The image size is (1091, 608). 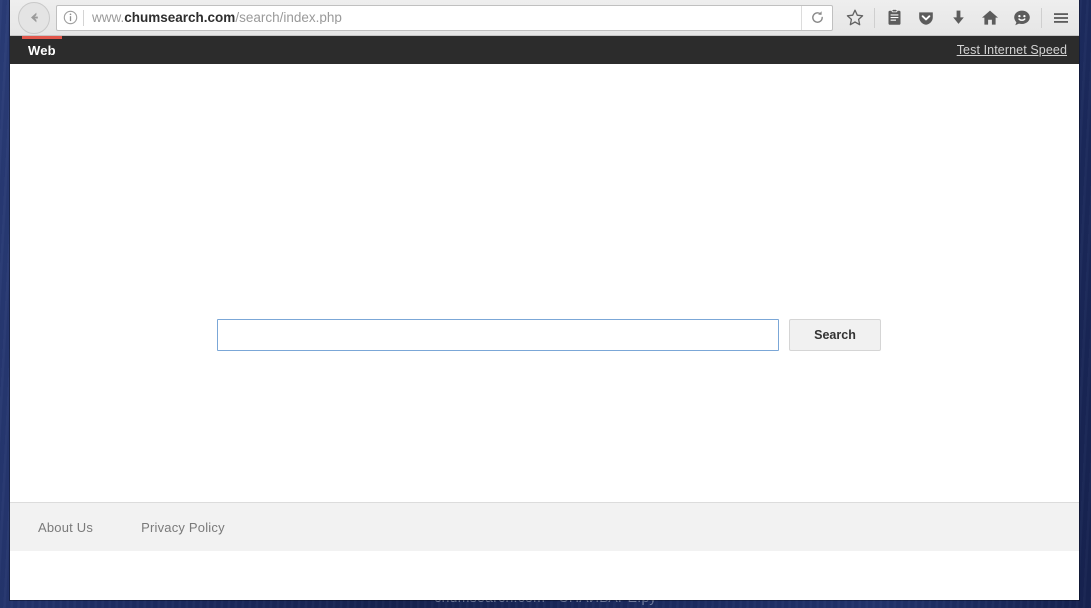 What do you see at coordinates (183, 527) in the screenshot?
I see `footer-link-privacy-policy: Privacy Policy` at bounding box center [183, 527].